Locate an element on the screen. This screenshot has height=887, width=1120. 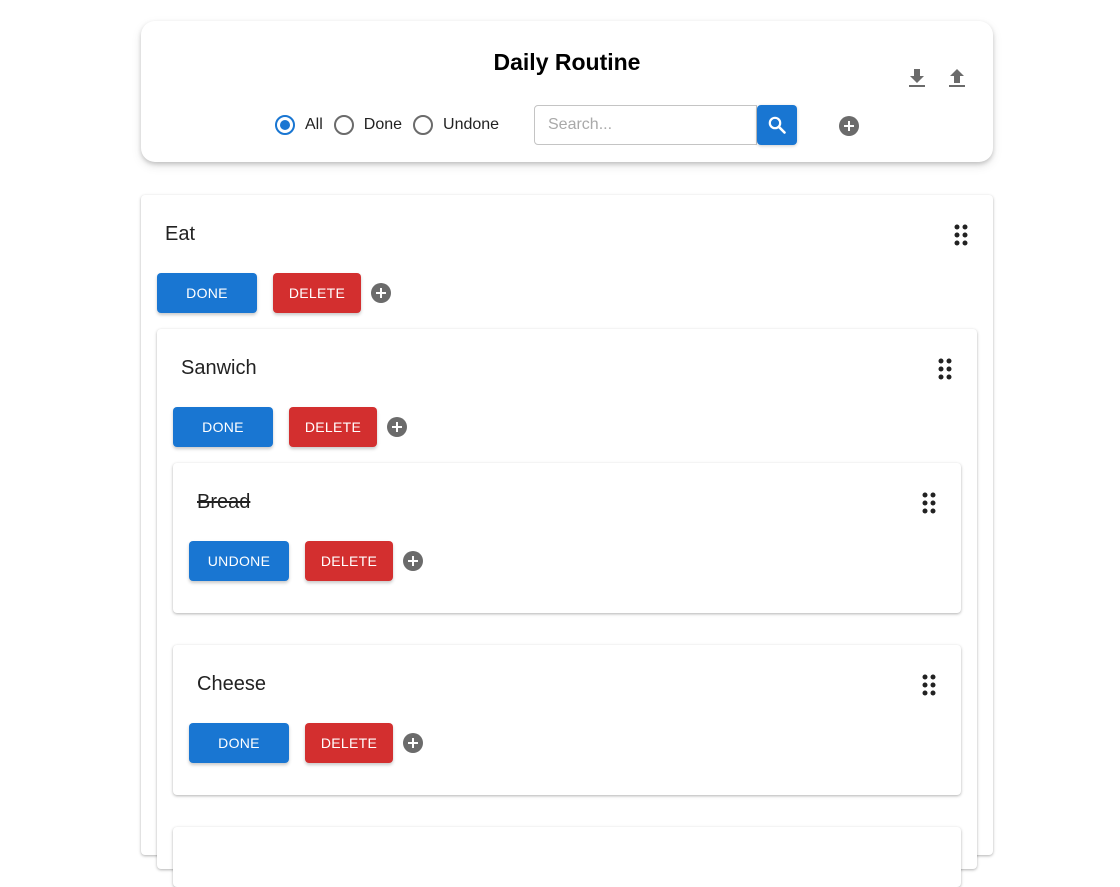
filter-radio-all: All is located at coordinates (299, 125).